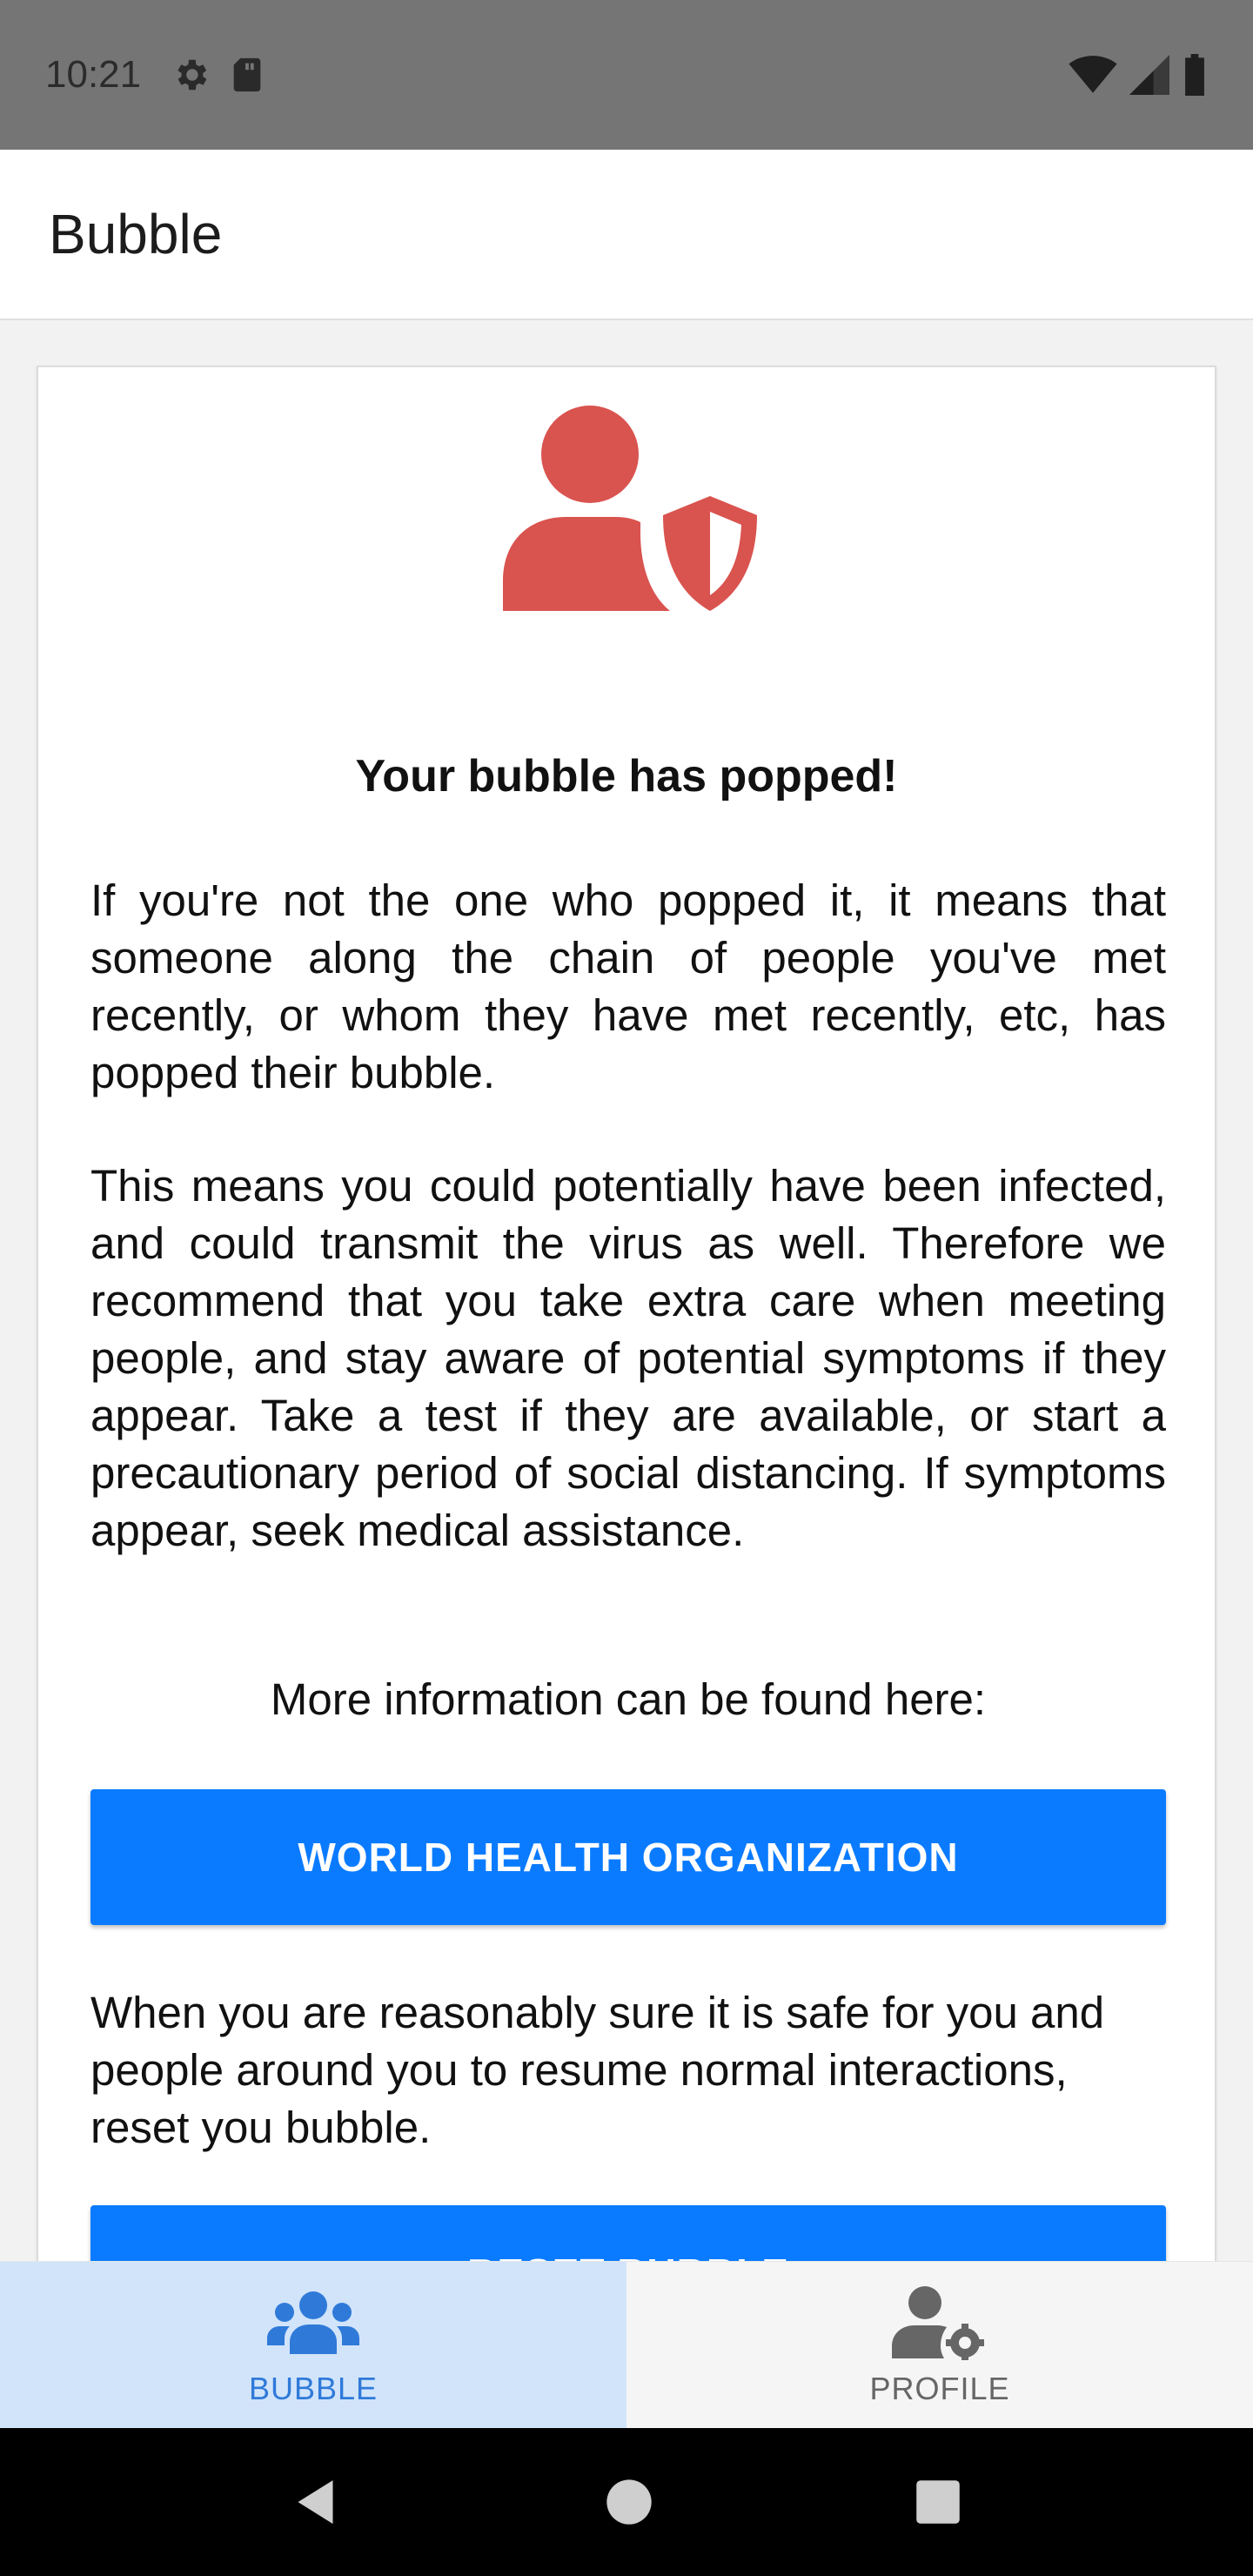 This screenshot has width=1253, height=2576. What do you see at coordinates (626, 235) in the screenshot?
I see `app-bar: Bubble` at bounding box center [626, 235].